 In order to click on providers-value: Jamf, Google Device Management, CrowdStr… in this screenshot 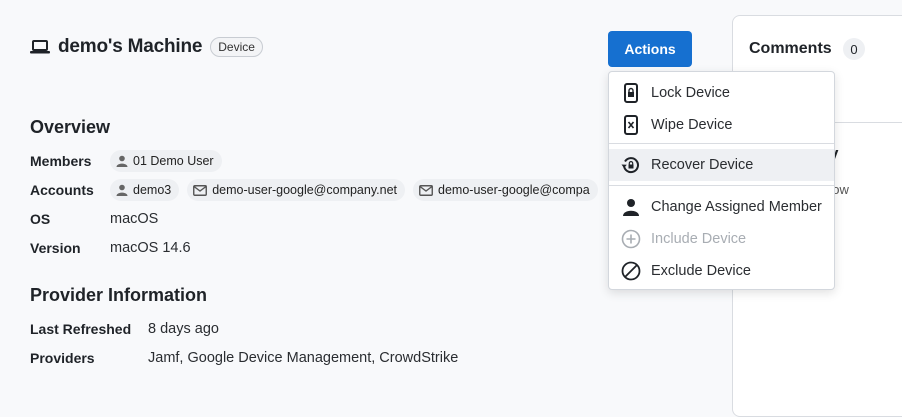, I will do `click(303, 358)`.